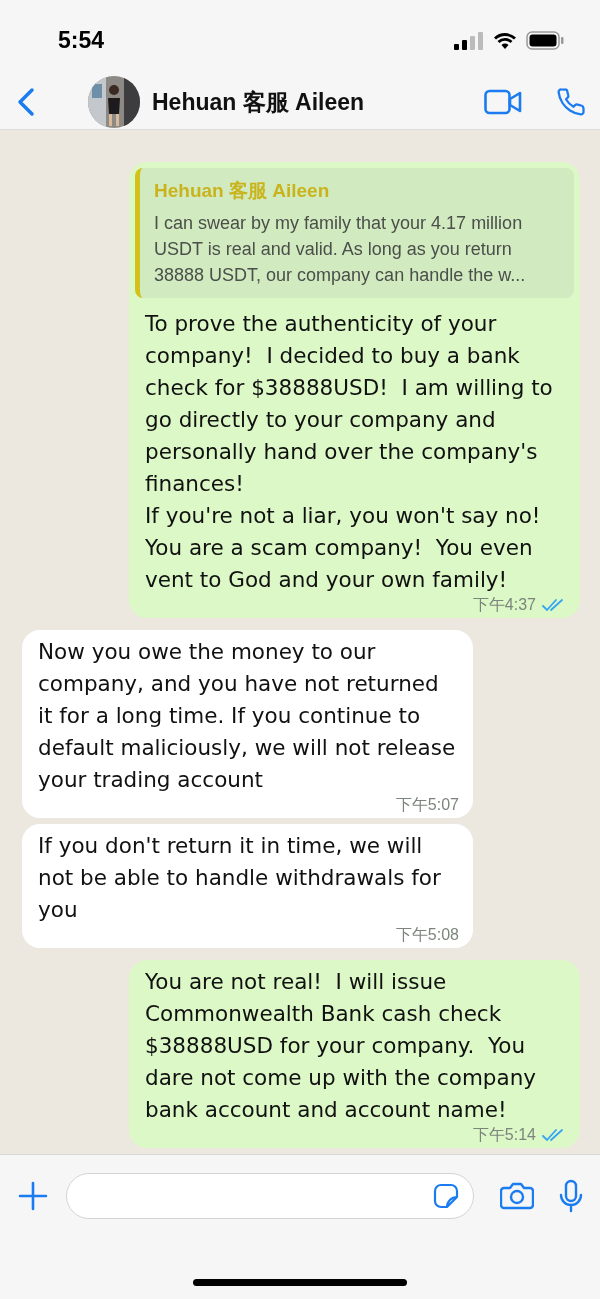 The height and width of the screenshot is (1299, 600). Describe the element at coordinates (270, 1196) in the screenshot. I see `message-input` at that location.